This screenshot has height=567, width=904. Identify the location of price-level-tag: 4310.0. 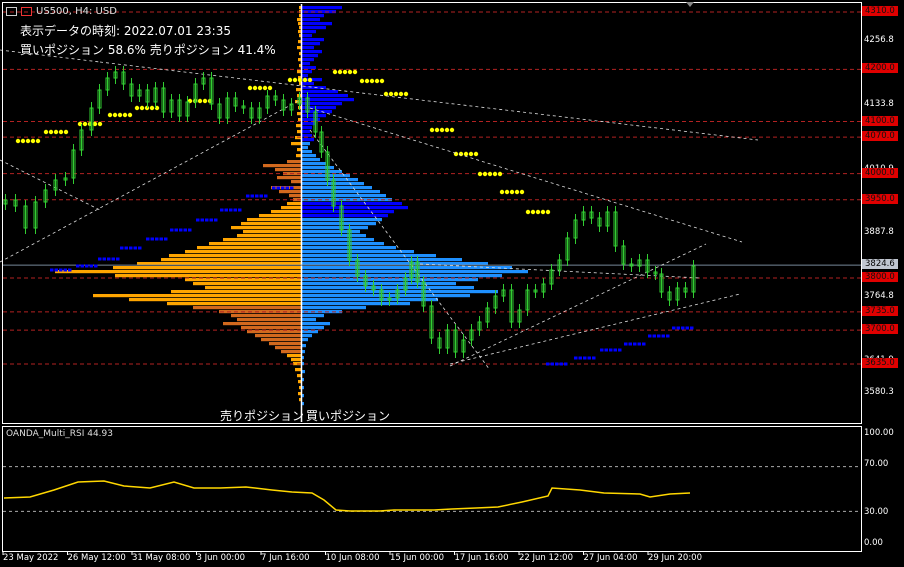
(880, 11).